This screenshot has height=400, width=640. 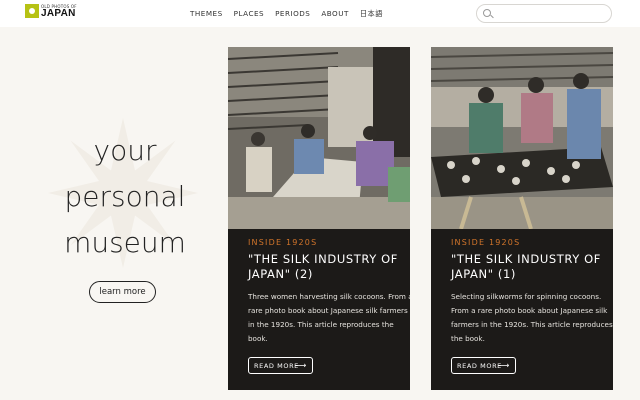 I want to click on hero-title-line: museum, so click(x=125, y=242).